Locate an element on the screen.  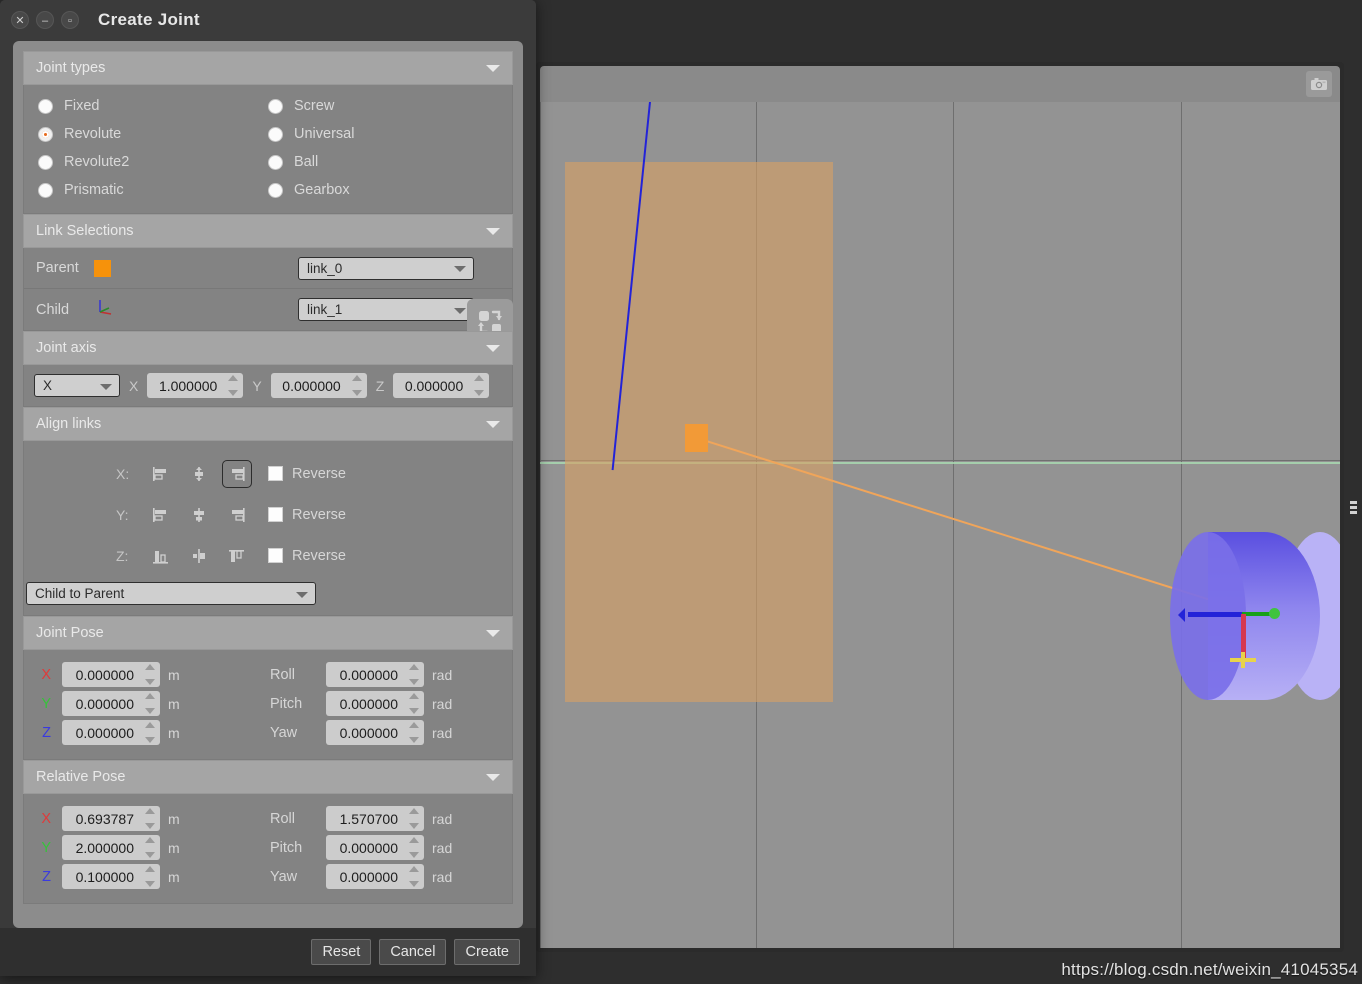
radio-dot-icon-selected is located at coordinates (45, 134).